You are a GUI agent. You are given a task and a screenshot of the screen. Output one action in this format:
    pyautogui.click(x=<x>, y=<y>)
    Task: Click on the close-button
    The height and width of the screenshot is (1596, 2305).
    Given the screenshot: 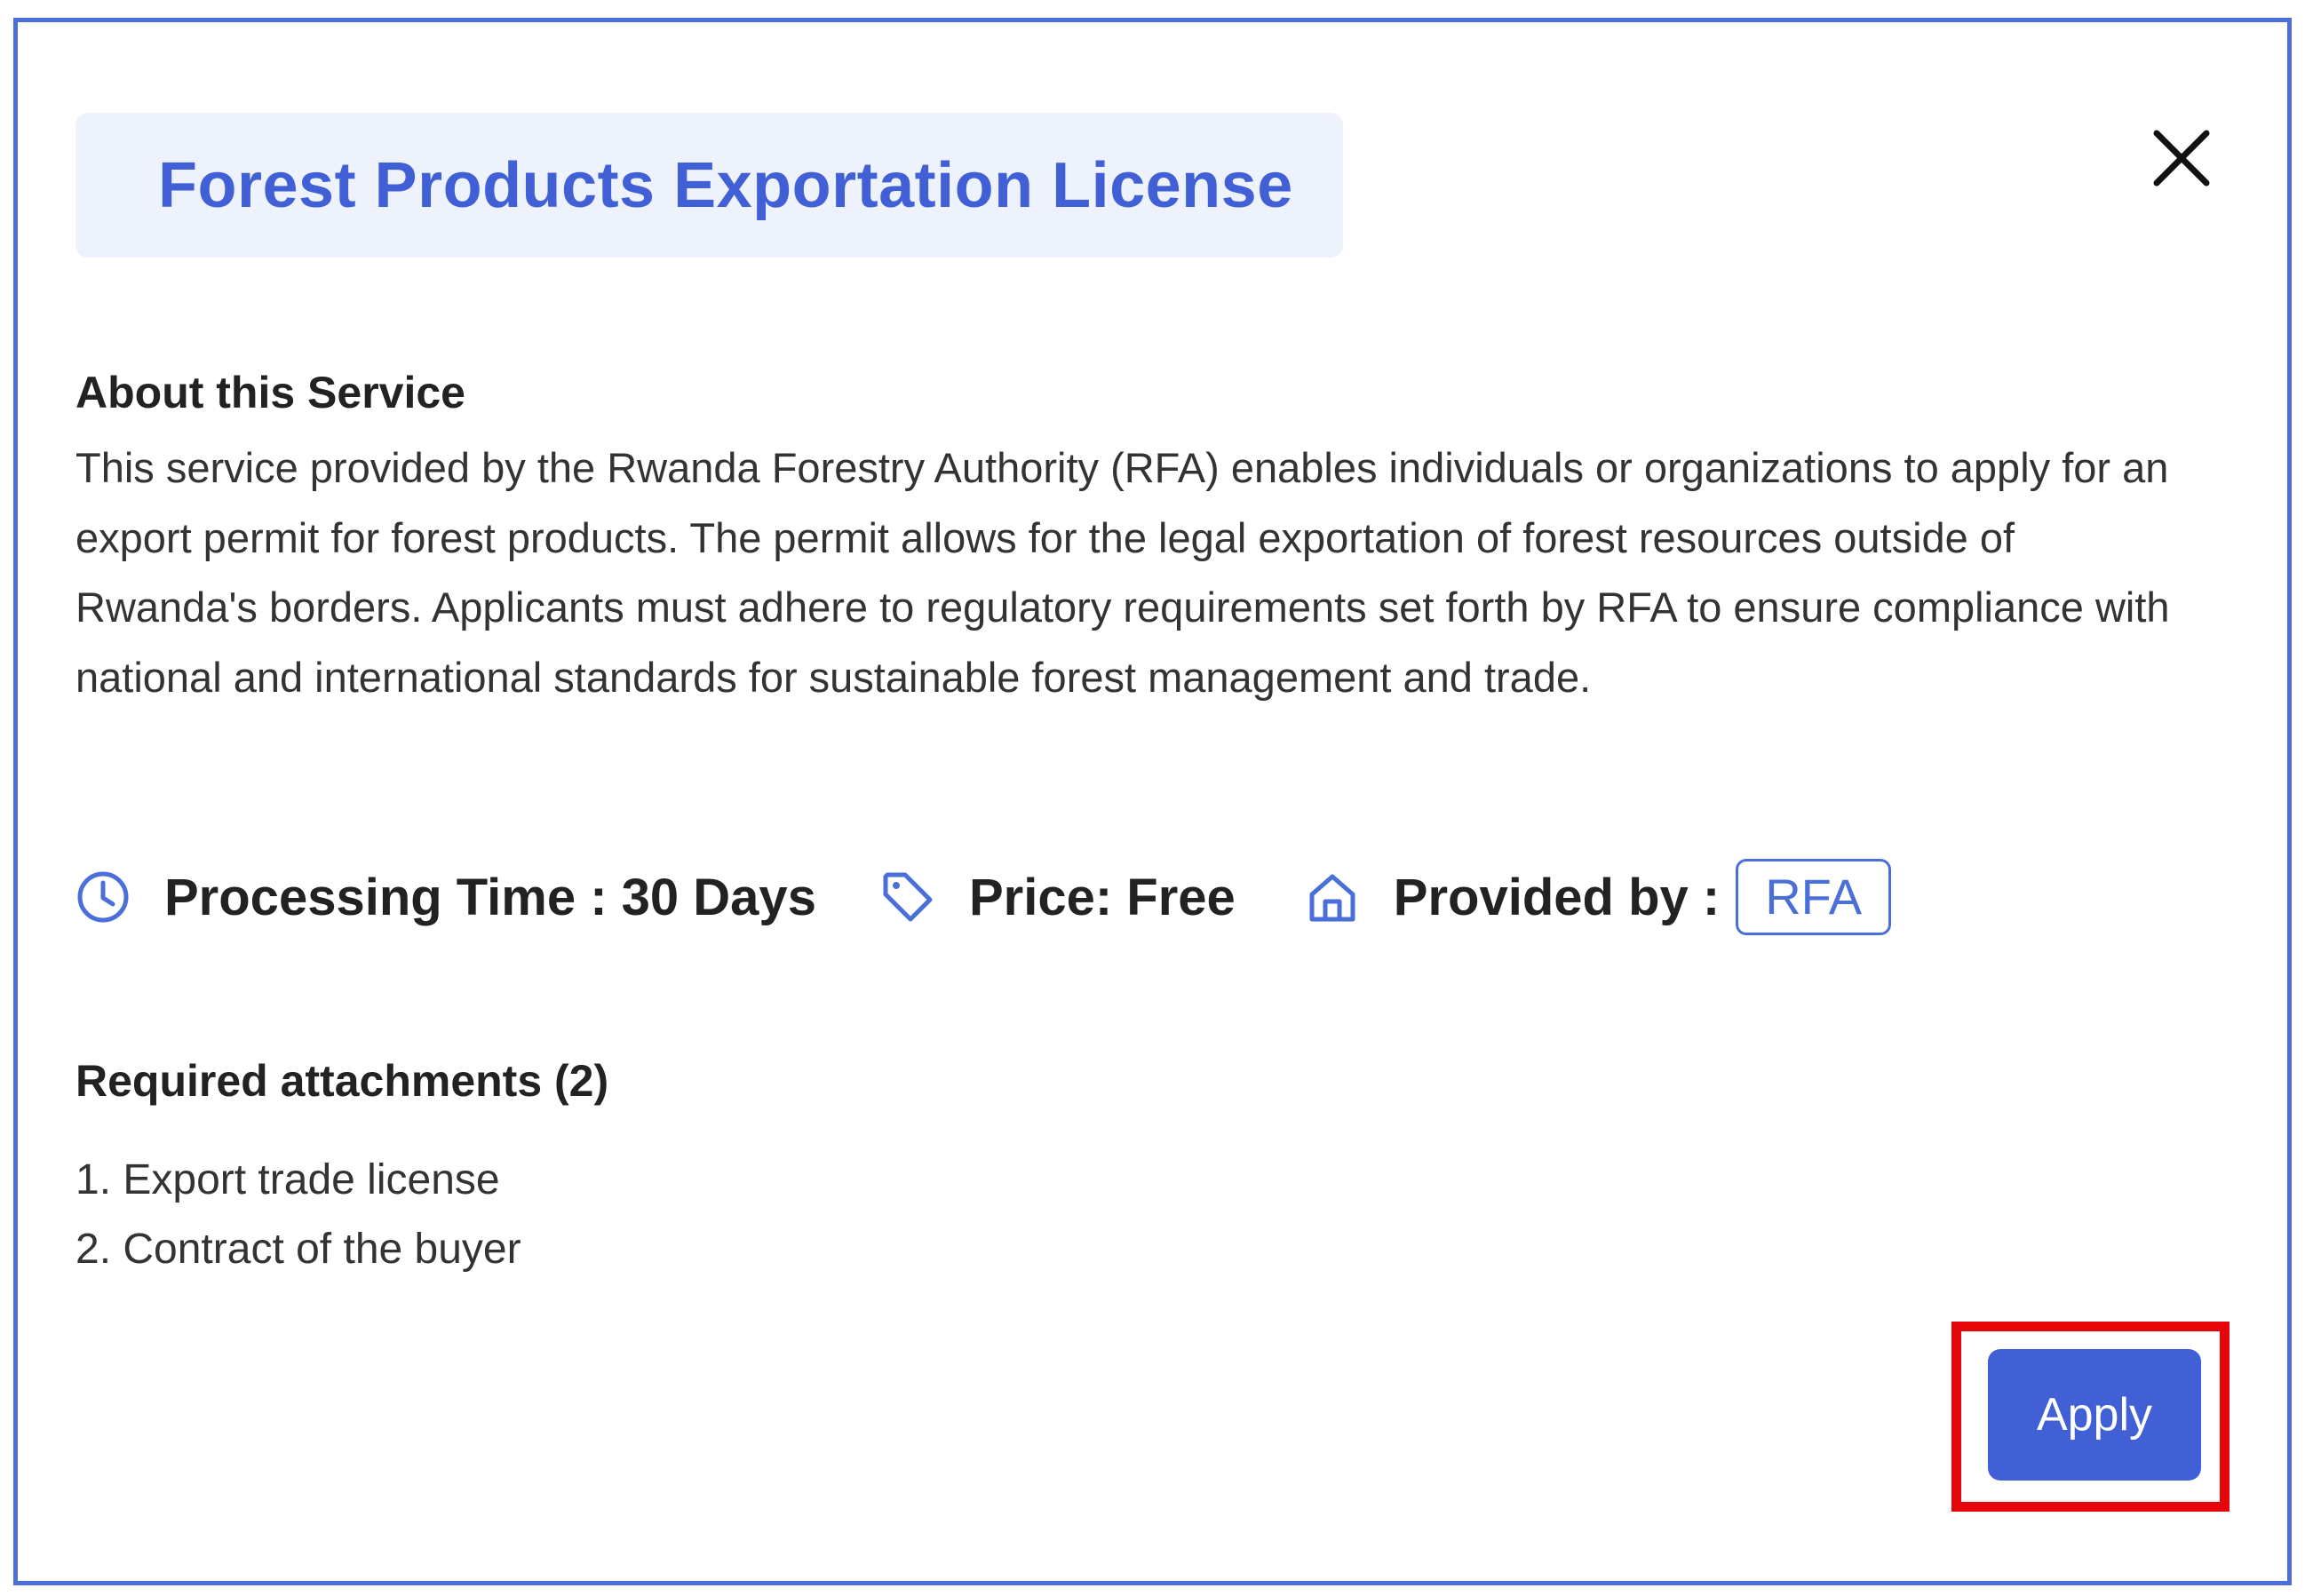 What is the action you would take?
    pyautogui.click(x=2181, y=158)
    